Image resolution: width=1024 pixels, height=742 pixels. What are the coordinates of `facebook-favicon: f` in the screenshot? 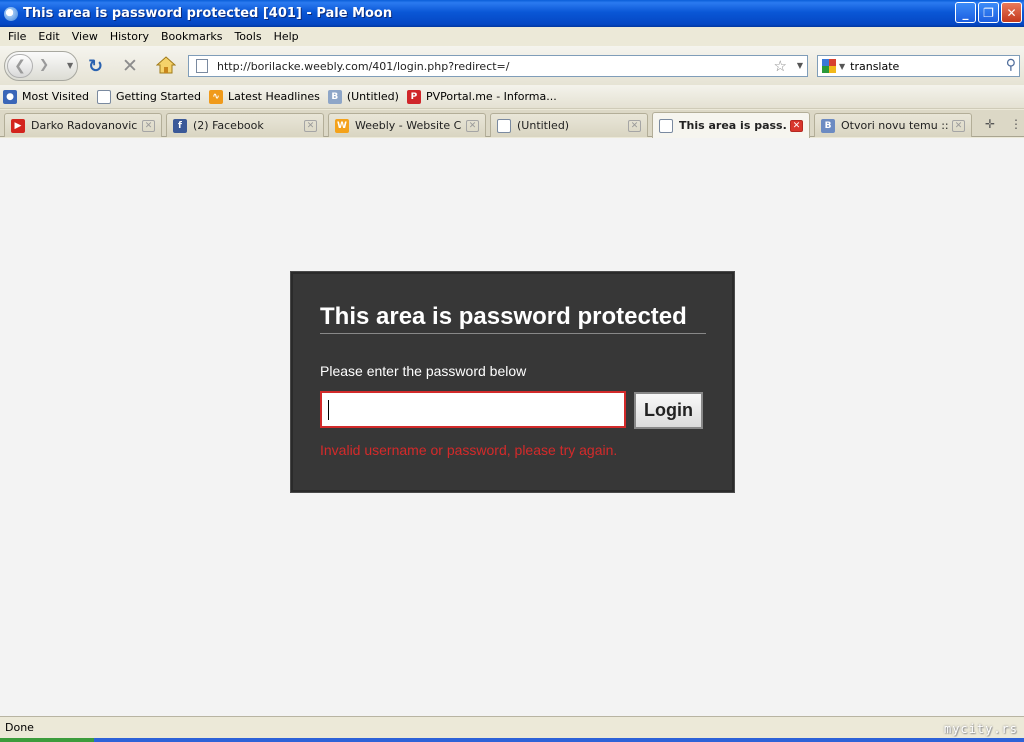 It's located at (180, 125).